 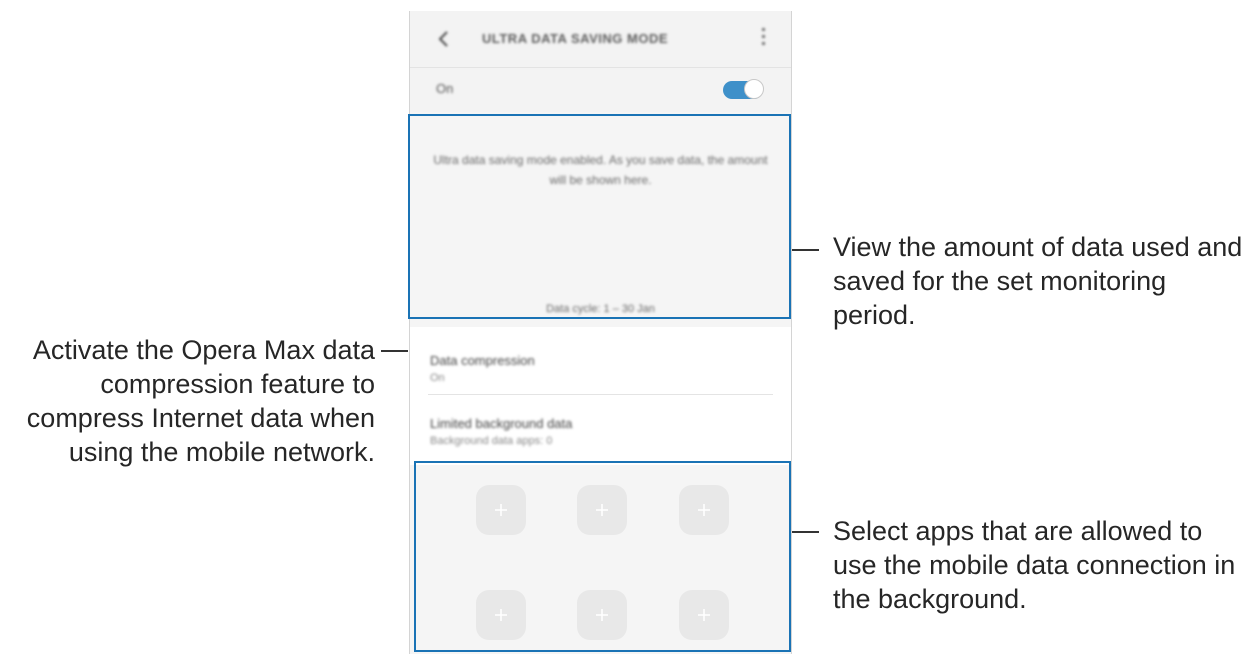 I want to click on more-vertical-icon, so click(x=763, y=39).